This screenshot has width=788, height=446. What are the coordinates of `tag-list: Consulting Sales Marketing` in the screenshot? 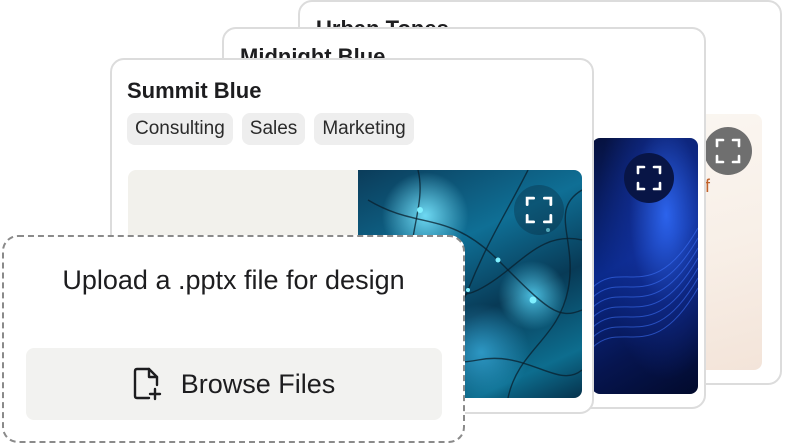 It's located at (270, 129).